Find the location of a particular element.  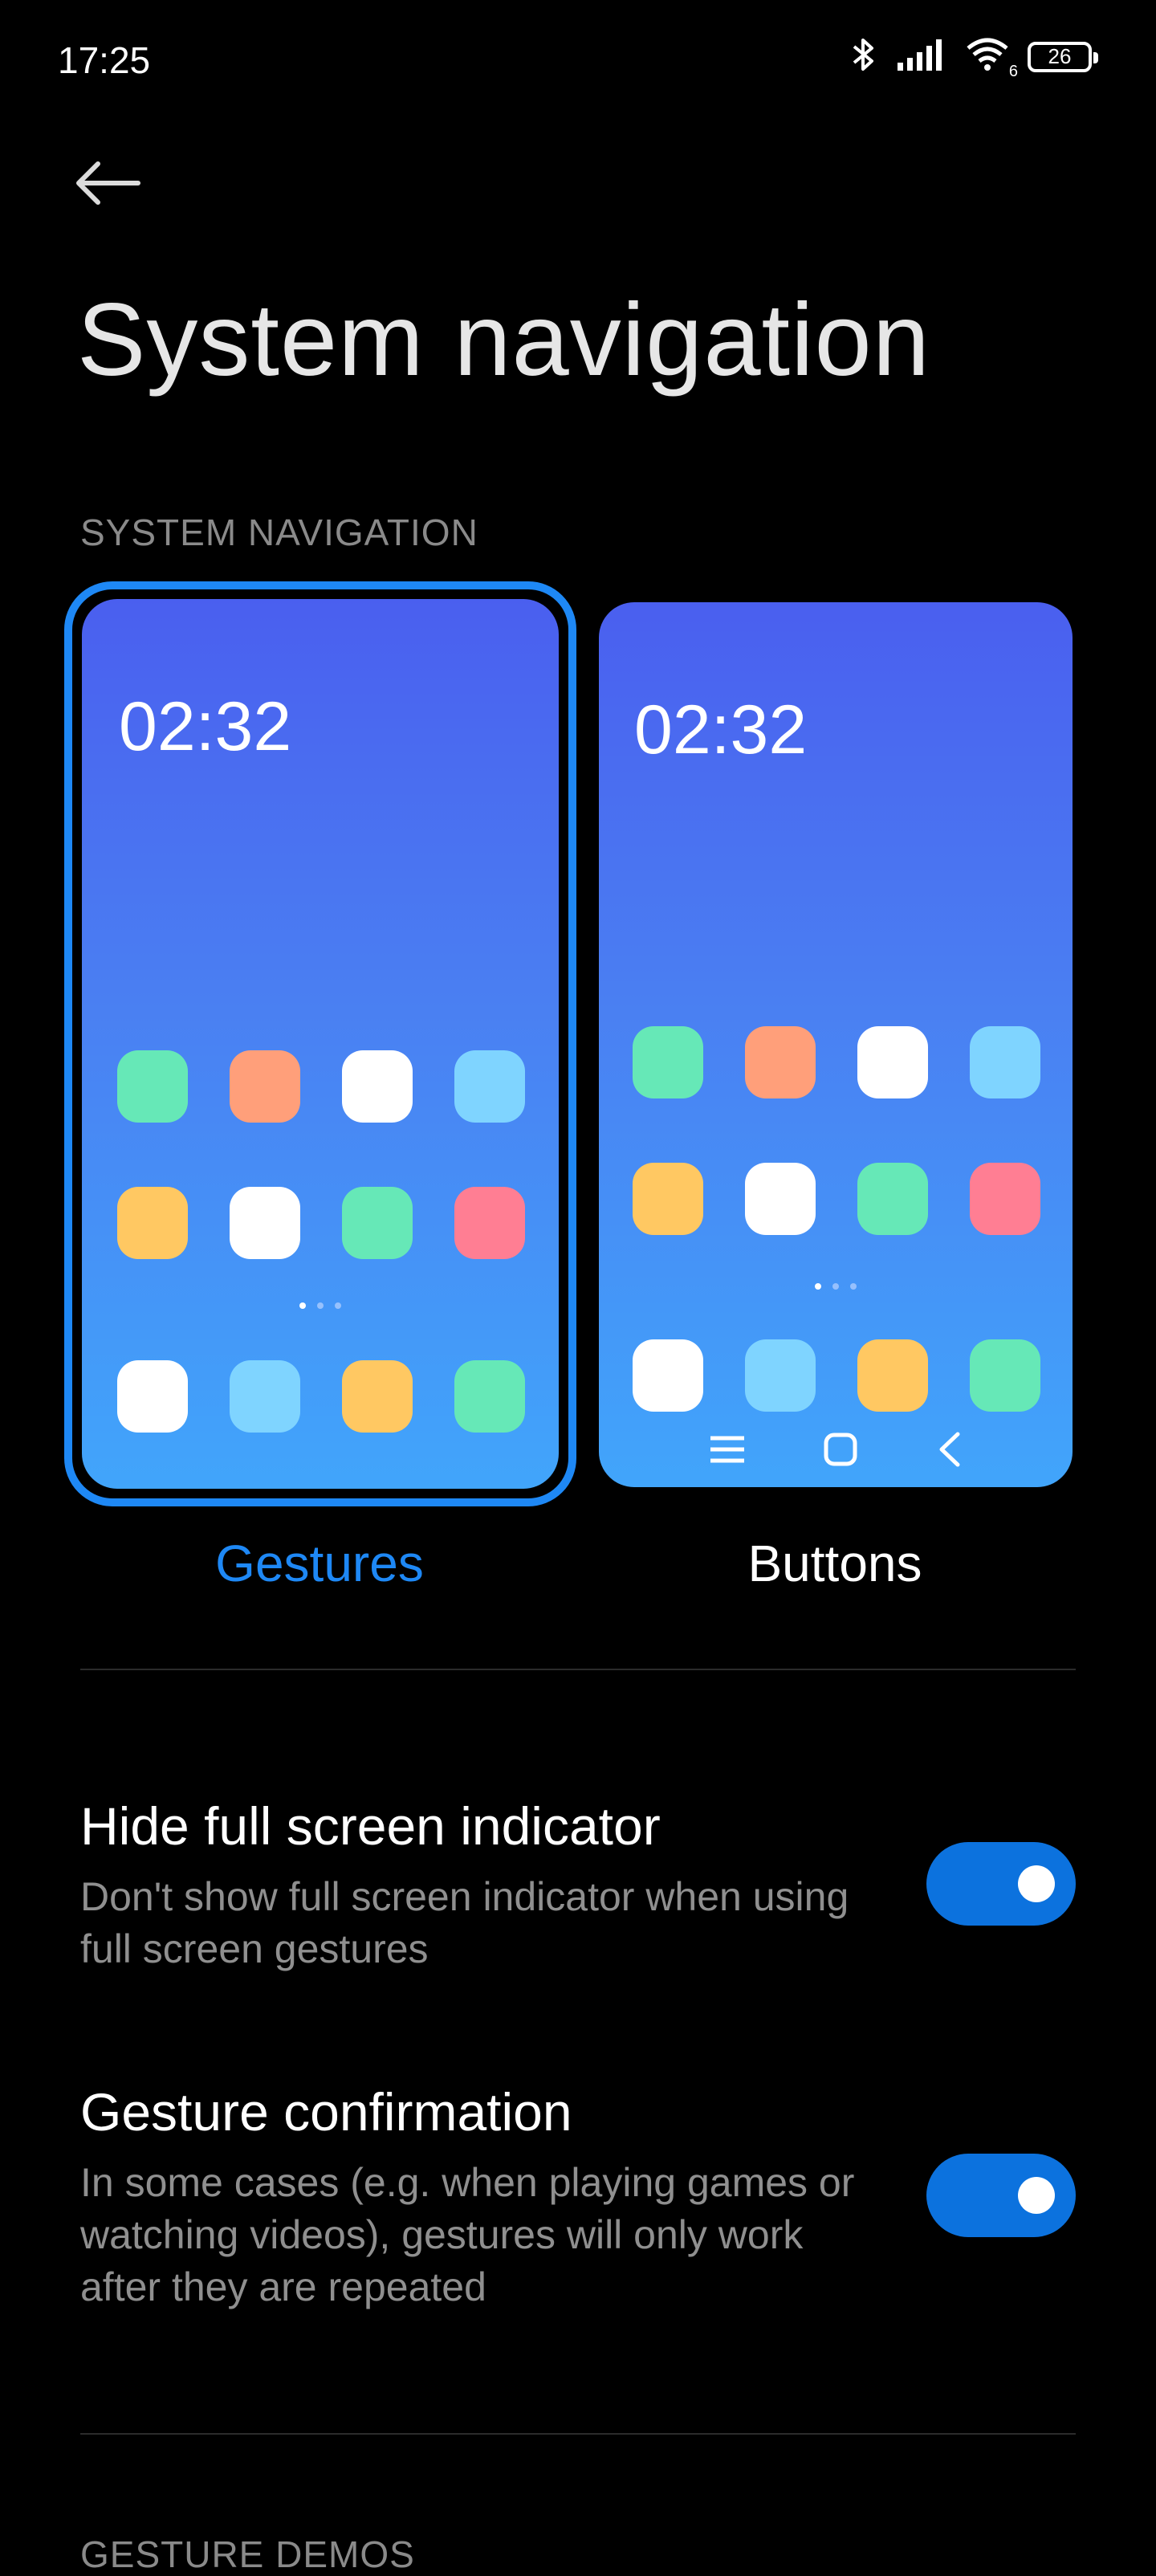

section-header-system-navigation: SYSTEM NAVIGATION is located at coordinates (279, 532).